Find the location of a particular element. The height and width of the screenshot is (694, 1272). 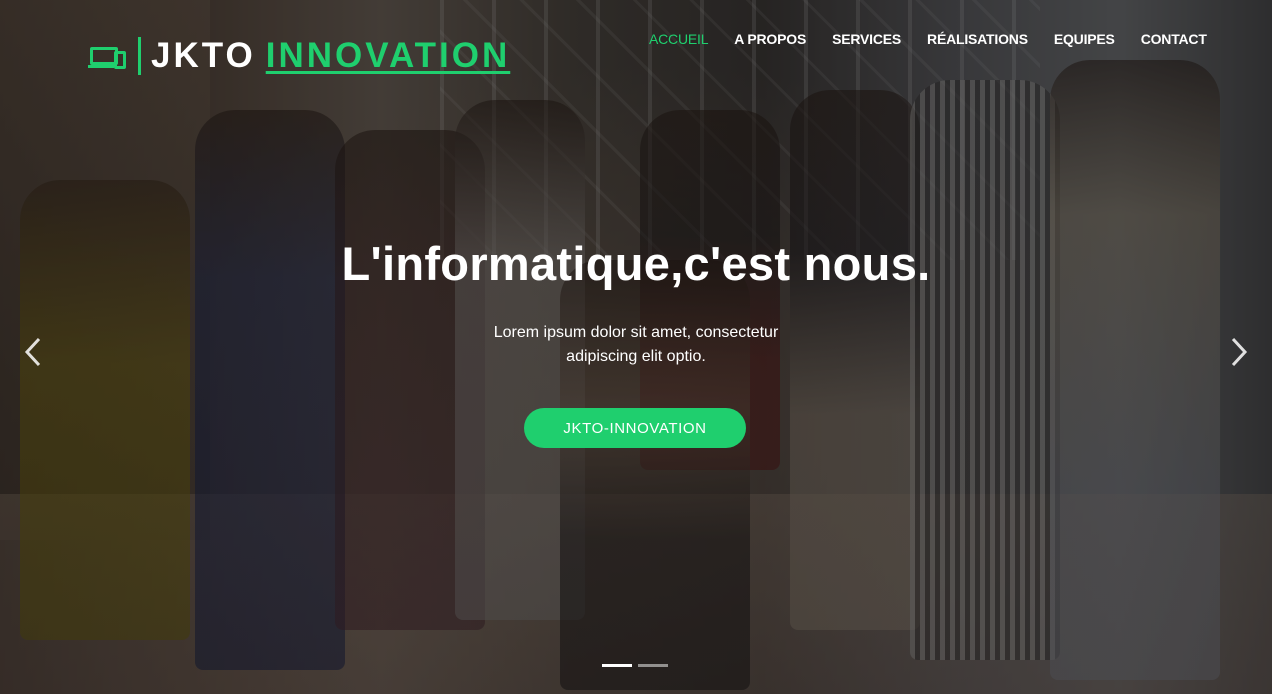

chevron-left-icon is located at coordinates (32, 352).